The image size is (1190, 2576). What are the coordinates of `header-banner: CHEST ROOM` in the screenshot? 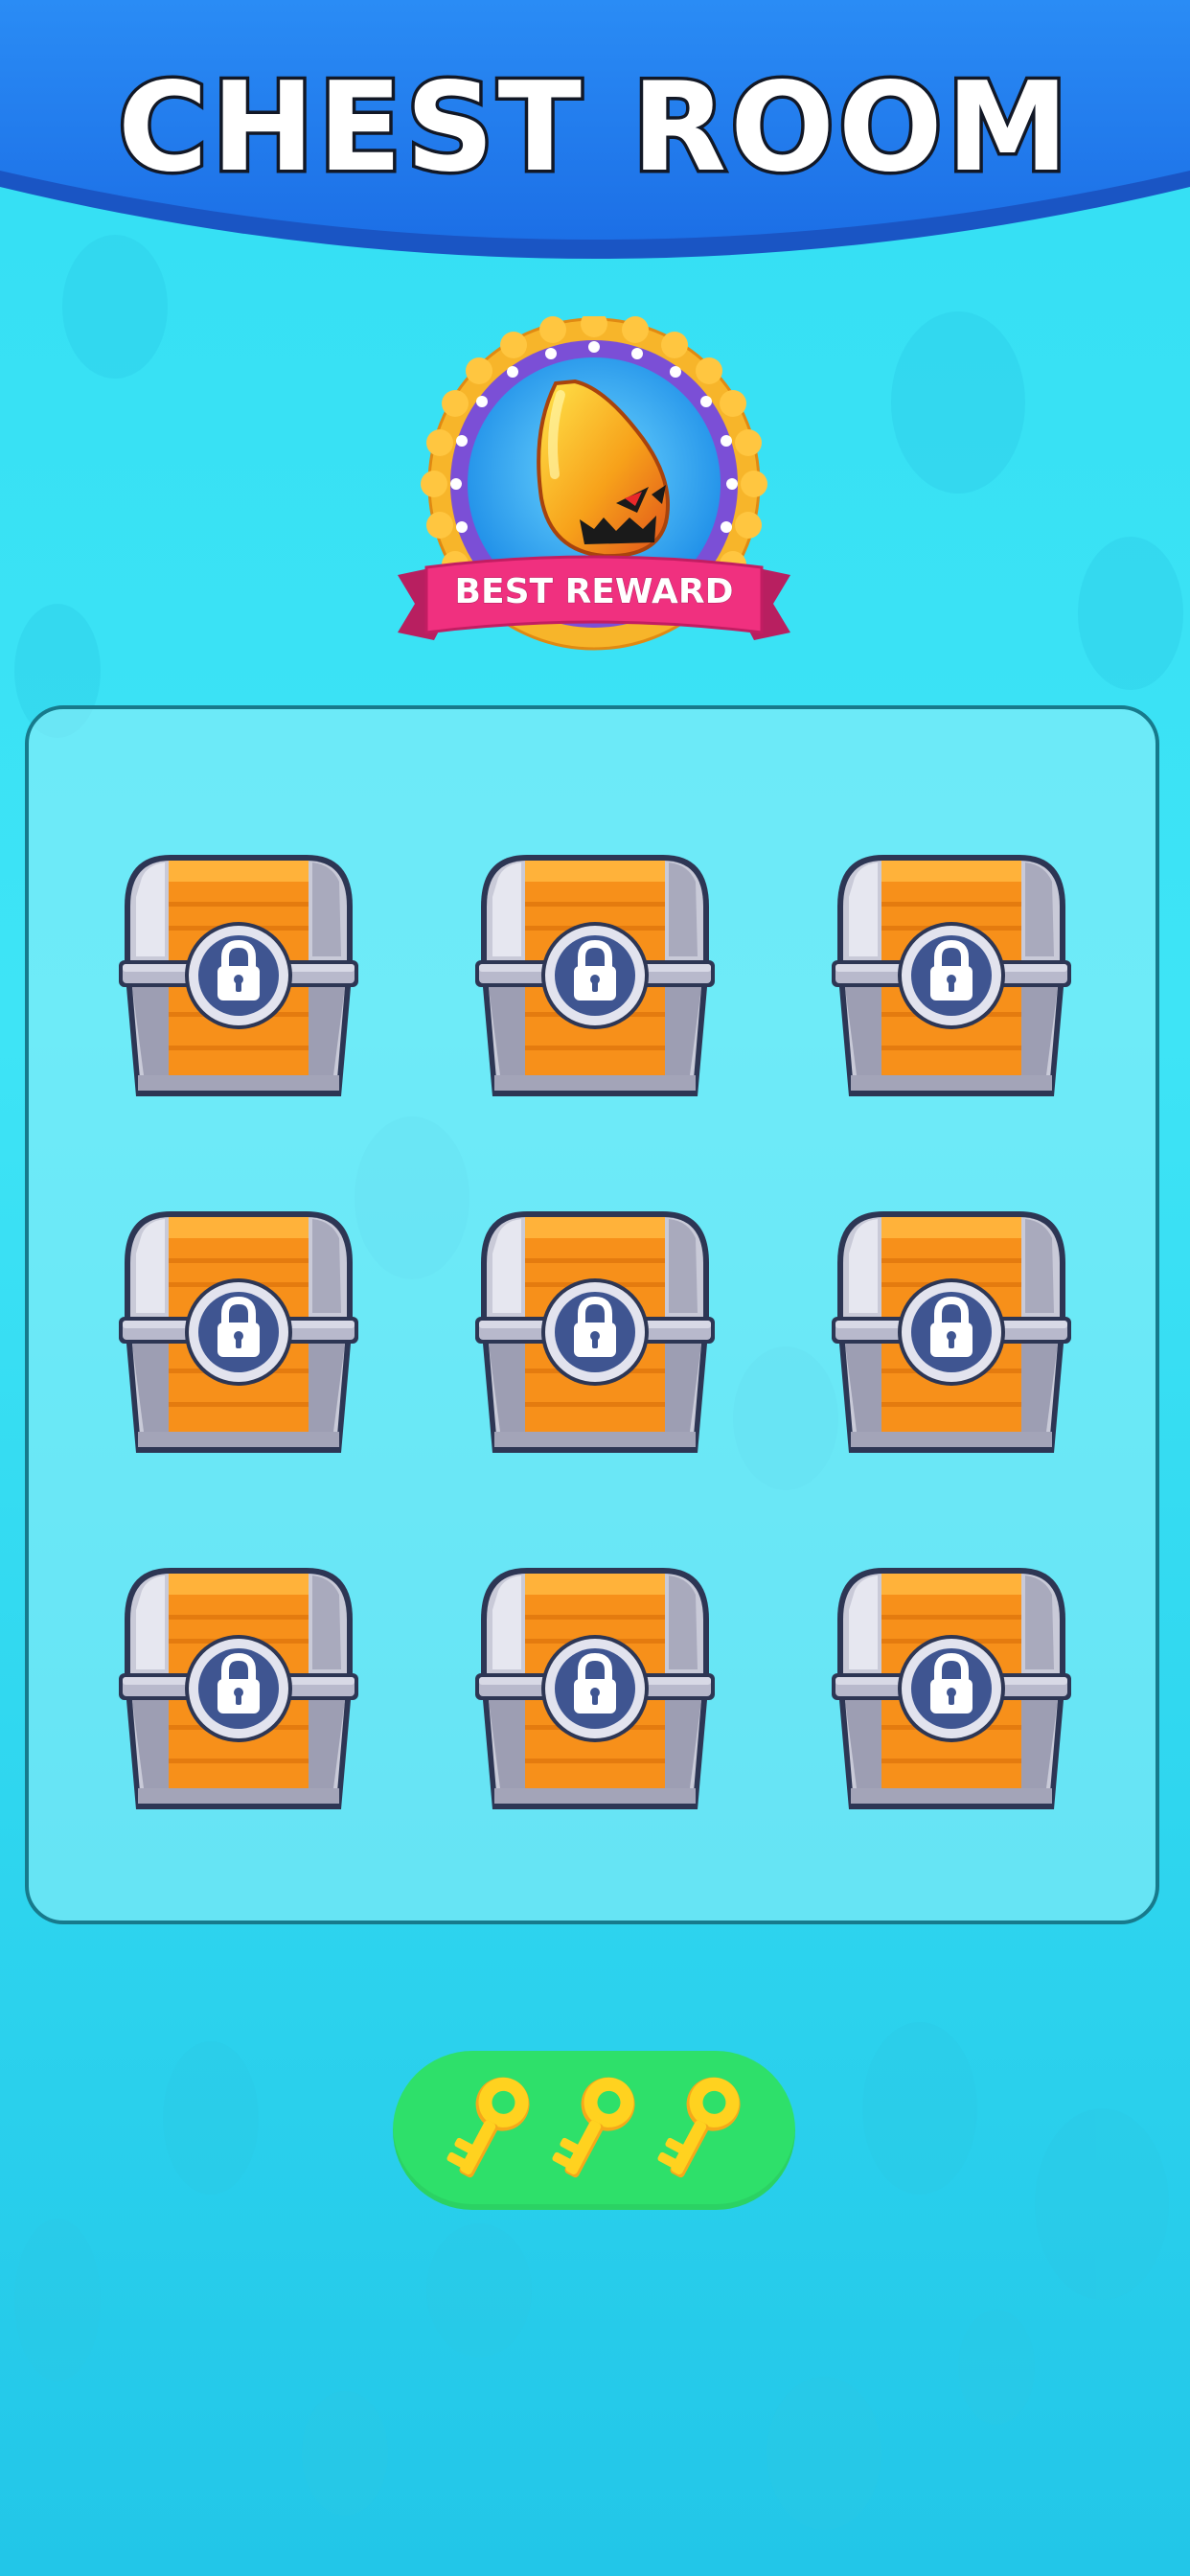 It's located at (595, 144).